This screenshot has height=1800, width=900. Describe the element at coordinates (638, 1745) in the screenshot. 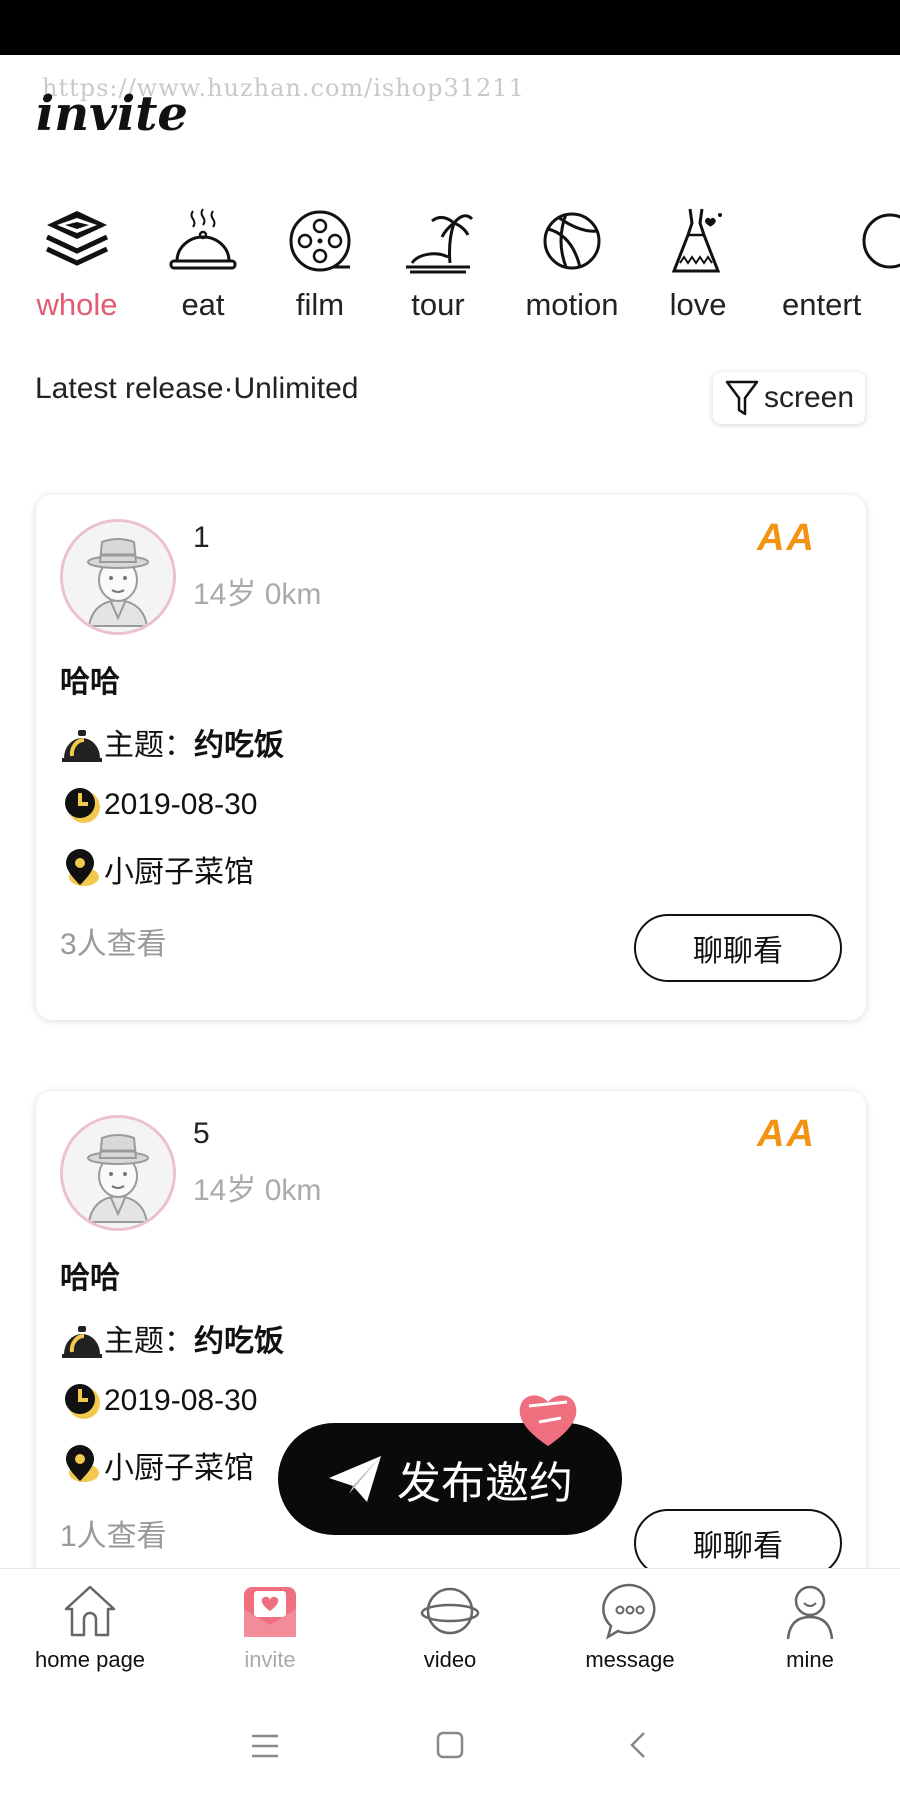

I see `back-icon` at that location.